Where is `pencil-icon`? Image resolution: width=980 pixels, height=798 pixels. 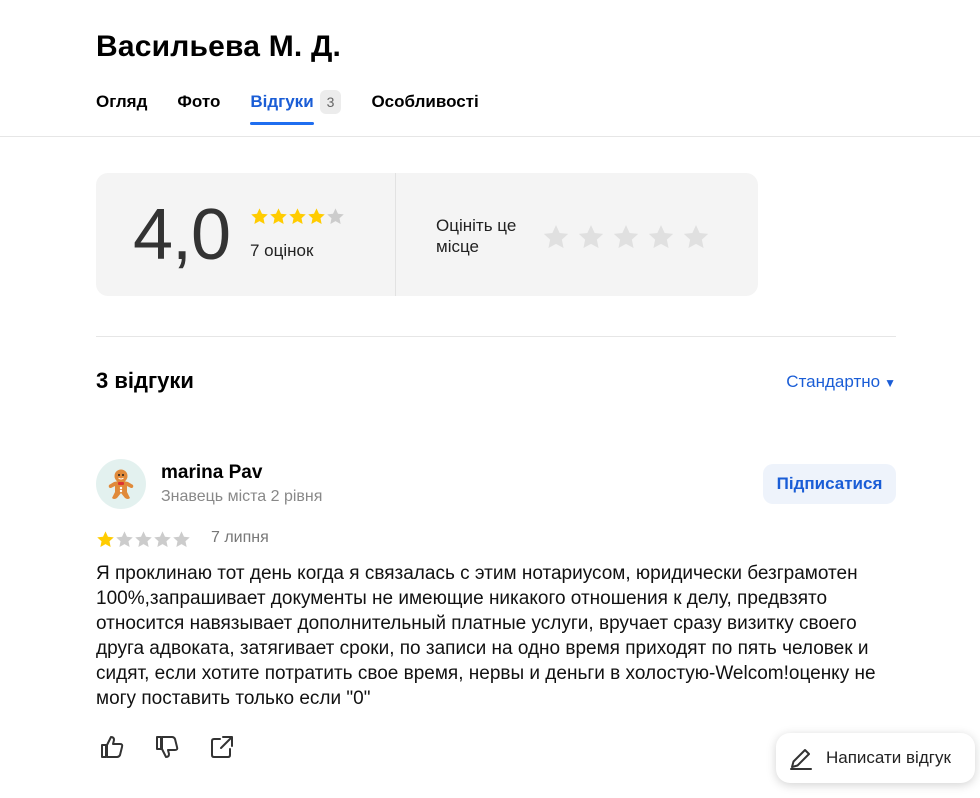 pencil-icon is located at coordinates (801, 759).